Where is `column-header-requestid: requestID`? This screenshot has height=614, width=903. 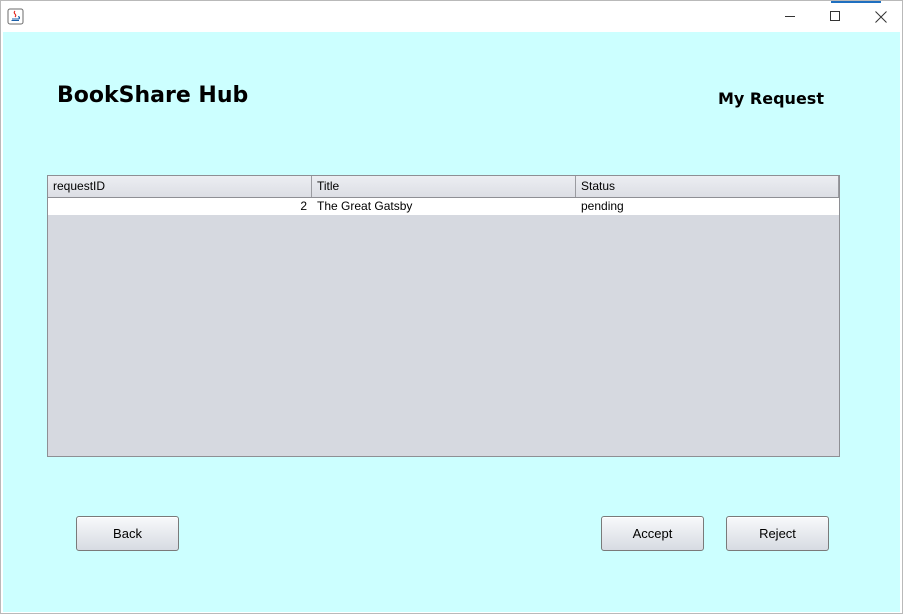 column-header-requestid: requestID is located at coordinates (180, 186).